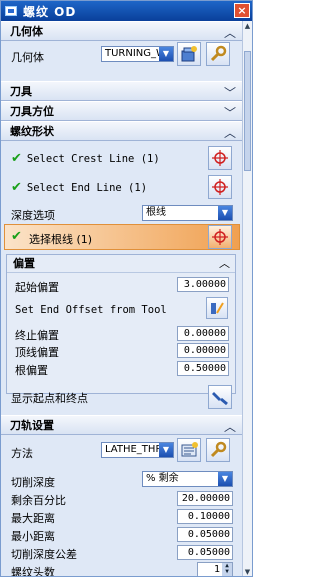  Describe the element at coordinates (137, 54) in the screenshot. I see `geometry-select: TURNING_WO ▼` at that location.